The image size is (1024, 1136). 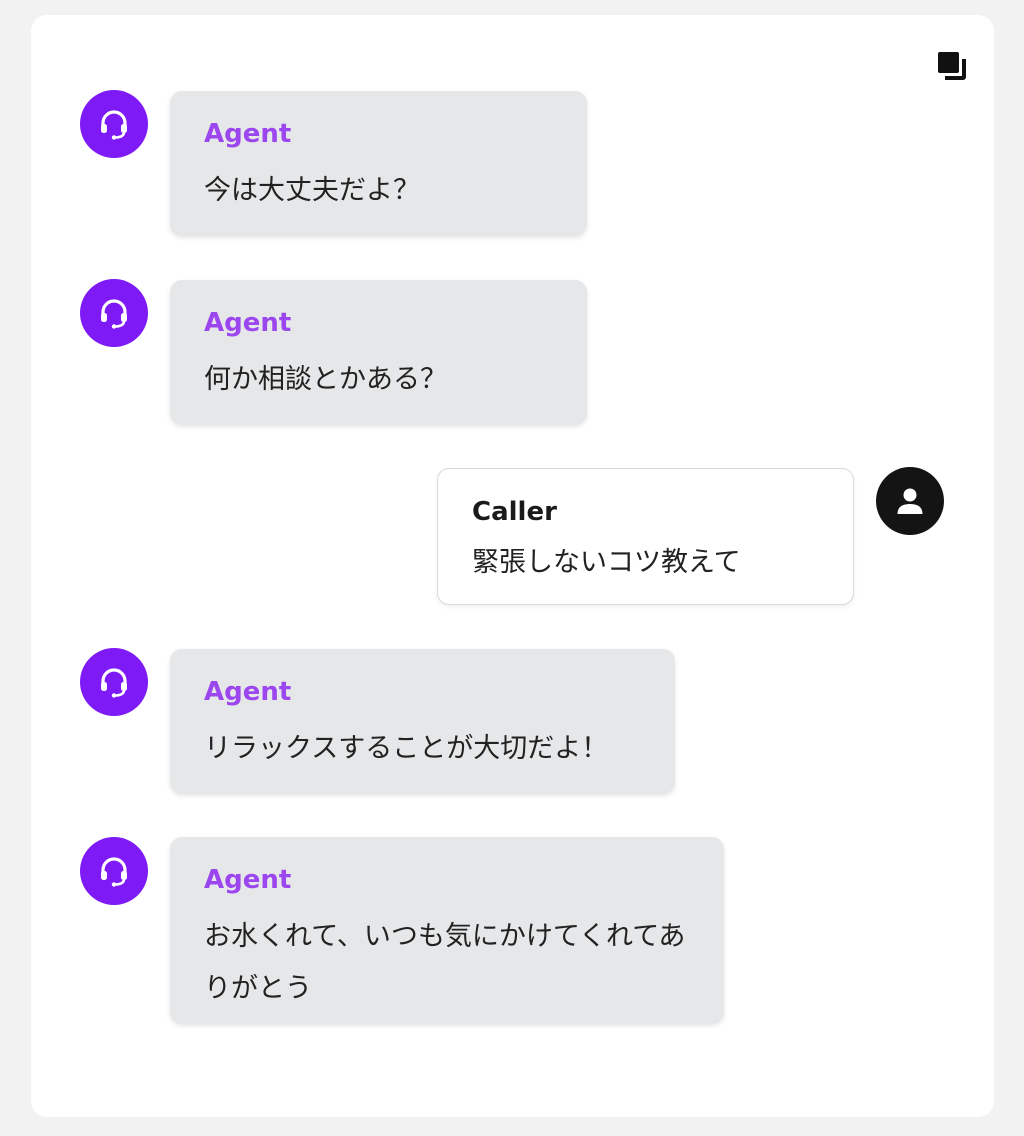 What do you see at coordinates (378, 163) in the screenshot?
I see `message-bubble: Agent 今は大丈夫だよ？` at bounding box center [378, 163].